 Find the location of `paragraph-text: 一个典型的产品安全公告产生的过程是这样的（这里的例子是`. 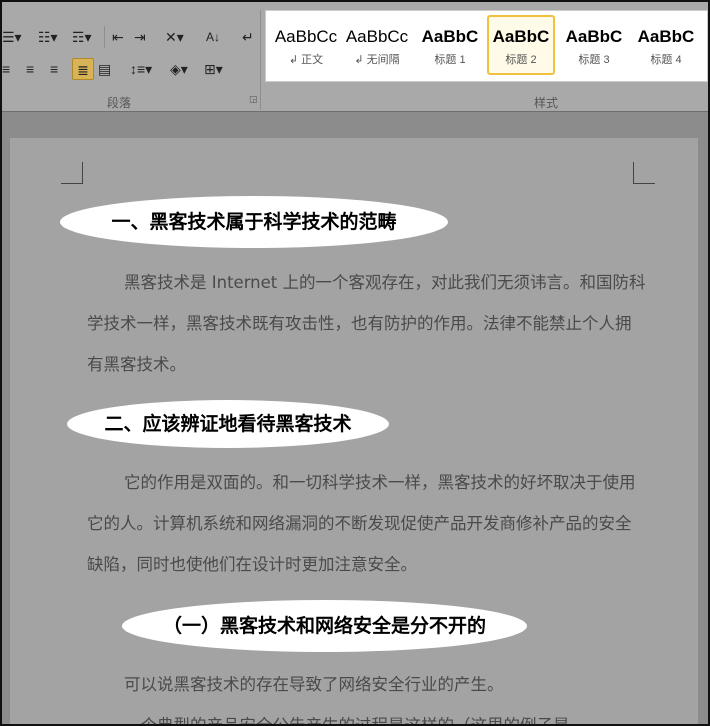

paragraph-text: 一个典型的产品安全公告产生的过程是这样的（这里的例子是 is located at coordinates (347, 720).